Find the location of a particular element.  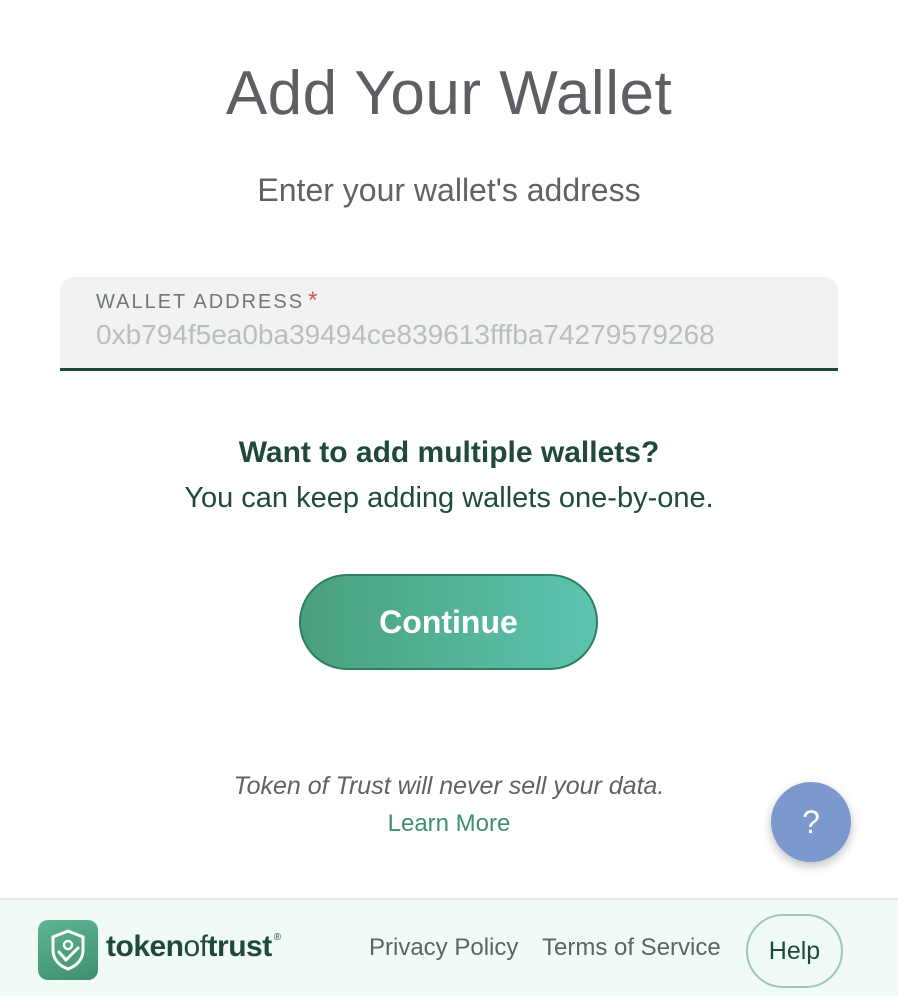

wallet-address-field: WALLET ADDRESS * is located at coordinates (449, 324).